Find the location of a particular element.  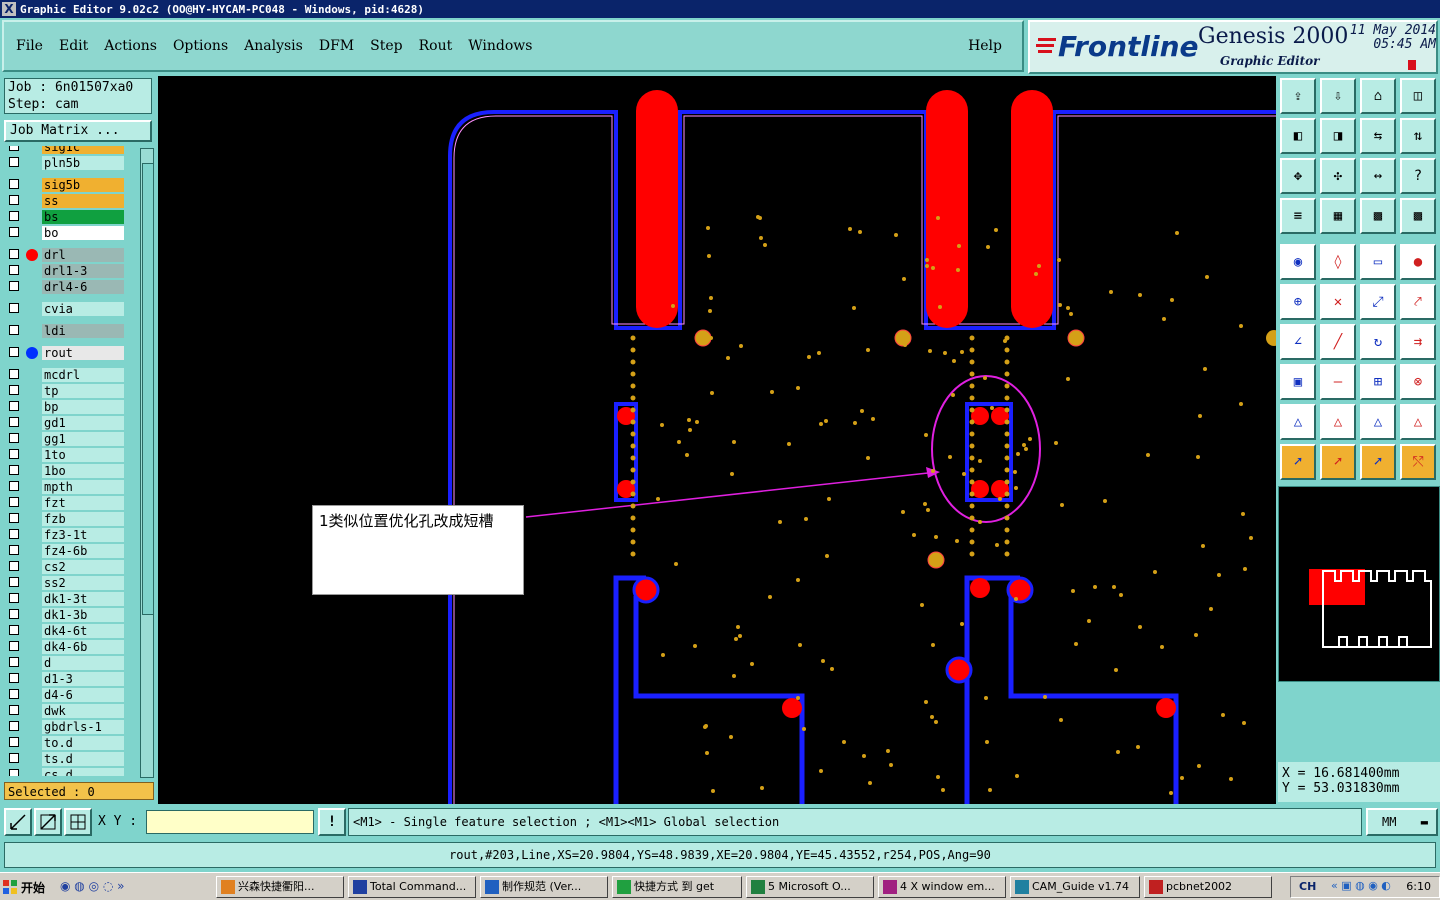

layer-row-ts.d: ts.d is located at coordinates (73, 759).